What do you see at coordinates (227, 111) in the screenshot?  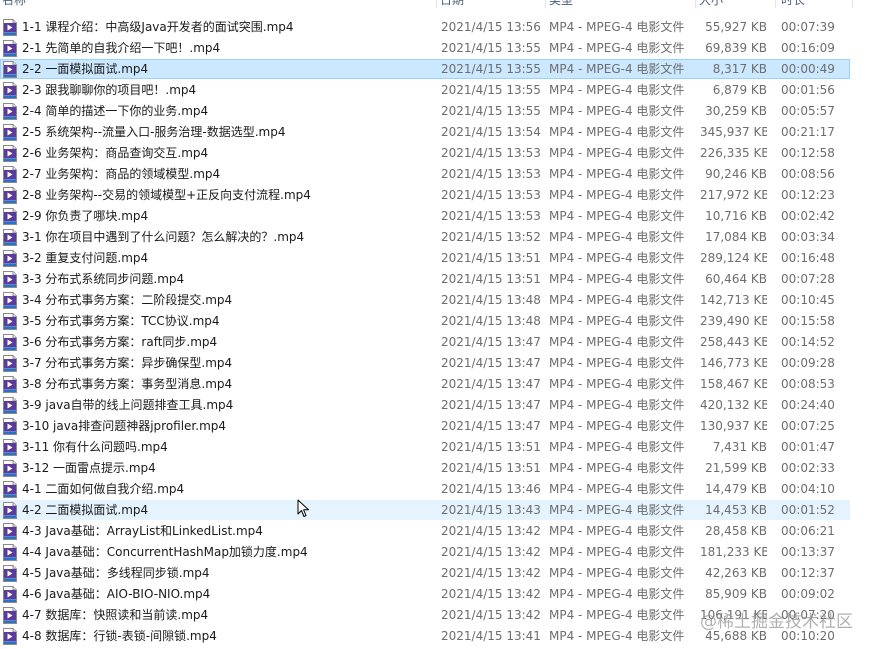 I see `file-name: 2-4 简单的描述一下你的业务.mp4` at bounding box center [227, 111].